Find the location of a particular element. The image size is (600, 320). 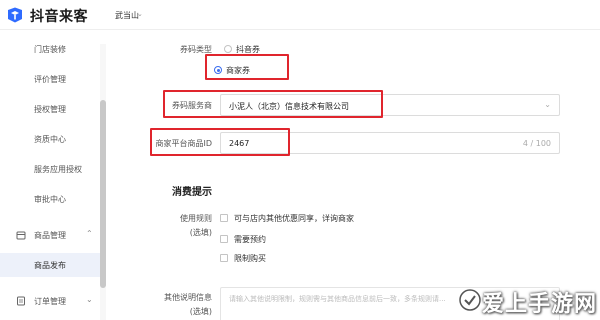

logo-icon is located at coordinates (15, 15).